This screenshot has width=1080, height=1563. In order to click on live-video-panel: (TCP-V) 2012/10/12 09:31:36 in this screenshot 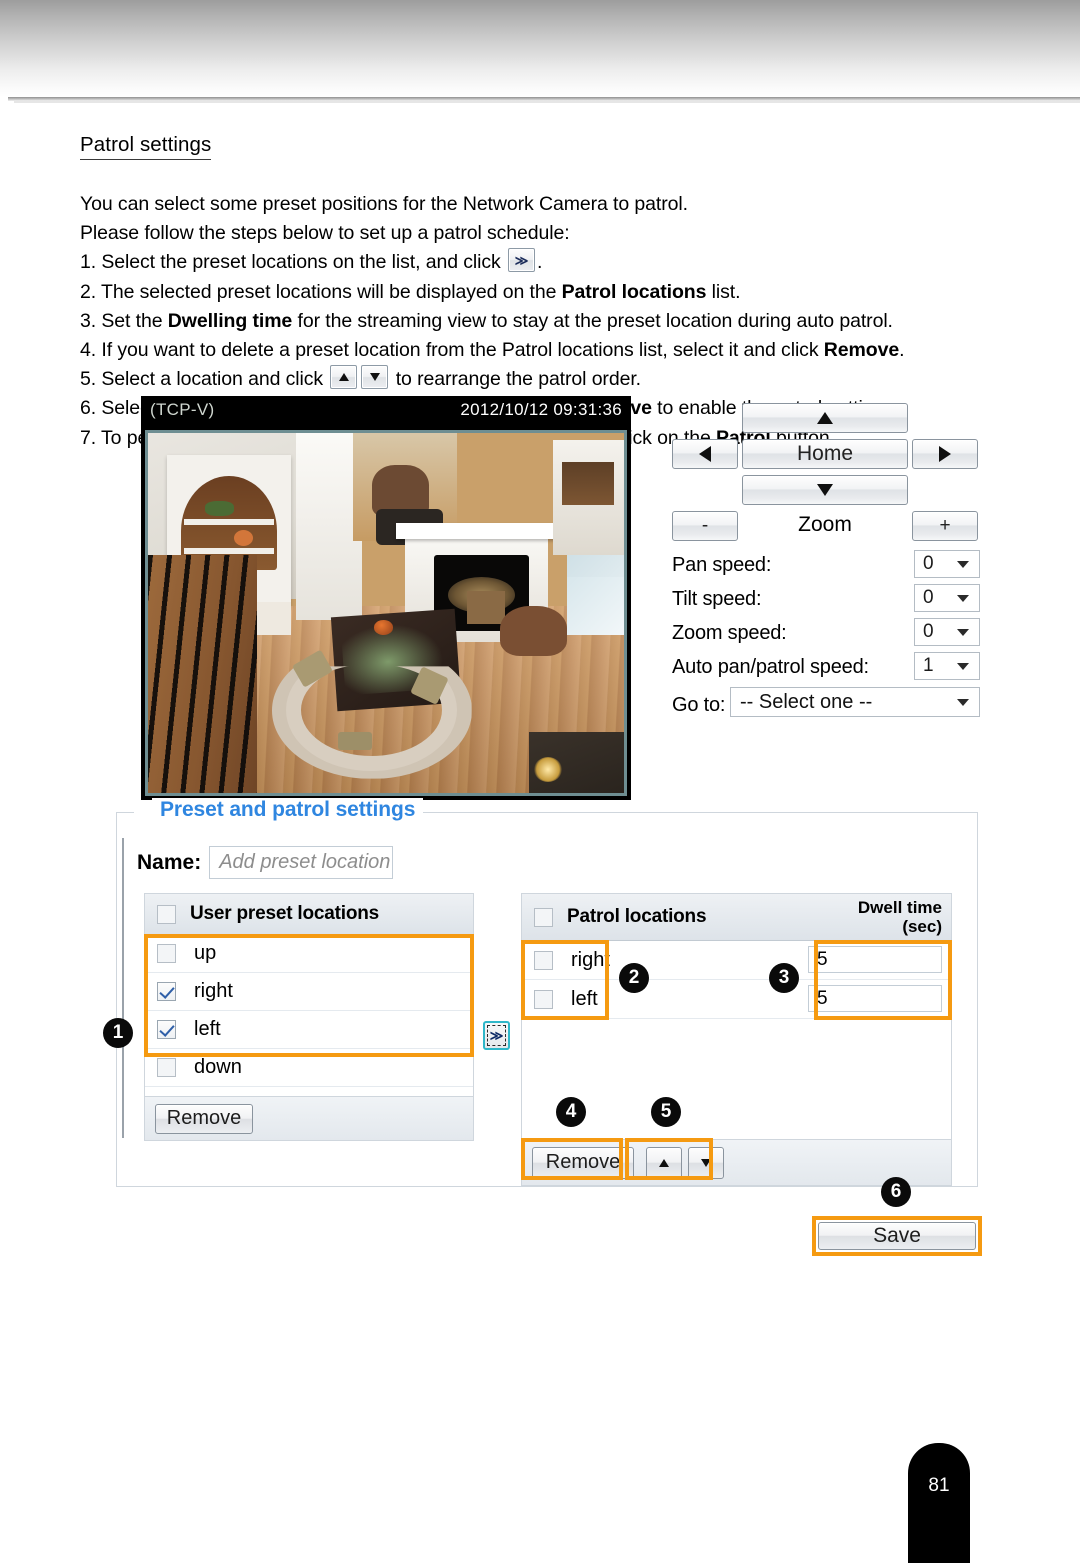, I will do `click(386, 598)`.